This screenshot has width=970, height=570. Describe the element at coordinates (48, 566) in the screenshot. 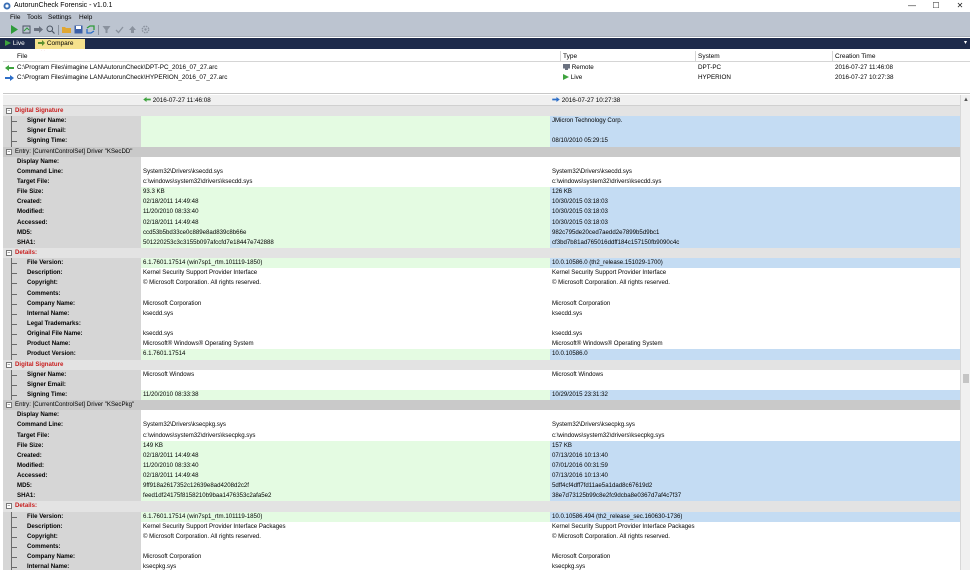

I see `property-label: Internal Name:` at that location.